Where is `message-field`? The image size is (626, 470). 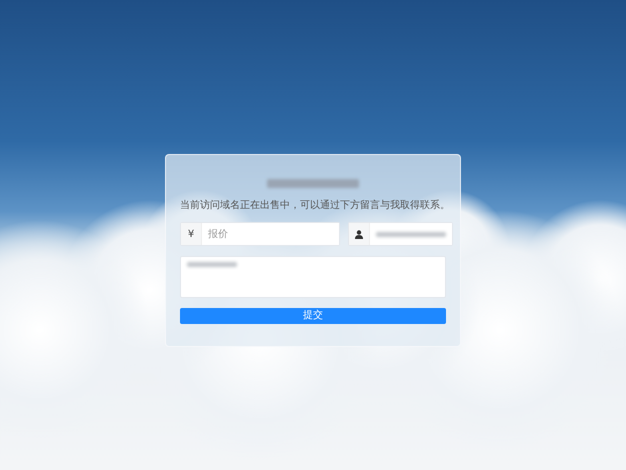
message-field is located at coordinates (313, 277).